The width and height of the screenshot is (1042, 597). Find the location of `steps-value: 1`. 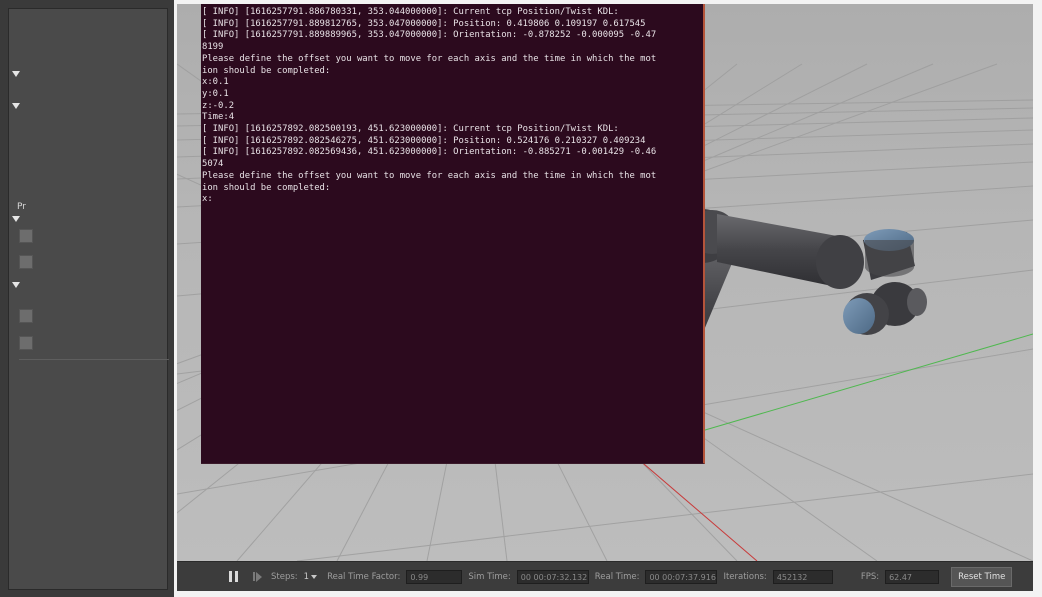

steps-value: 1 is located at coordinates (306, 576).